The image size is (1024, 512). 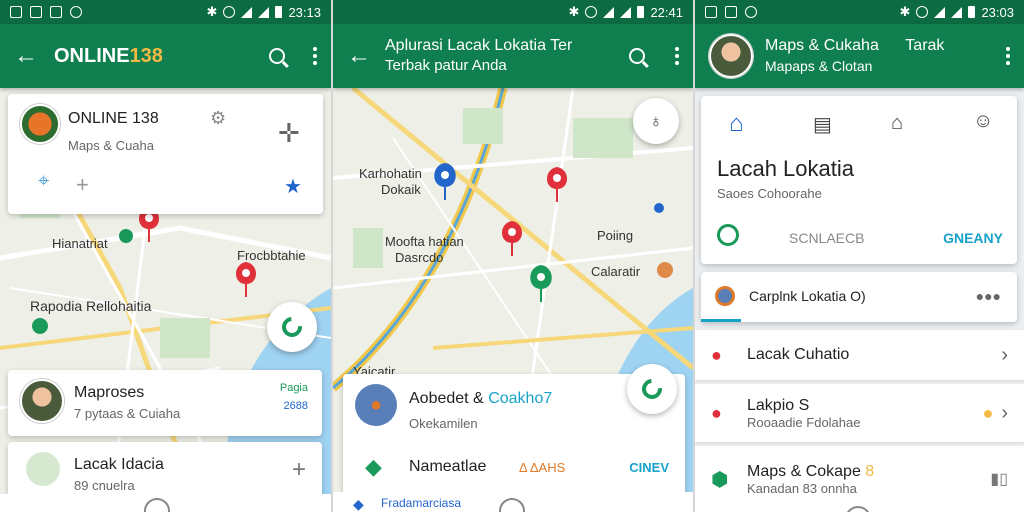 What do you see at coordinates (358, 504) in the screenshot?
I see `directions-icon: ◆` at bounding box center [358, 504].